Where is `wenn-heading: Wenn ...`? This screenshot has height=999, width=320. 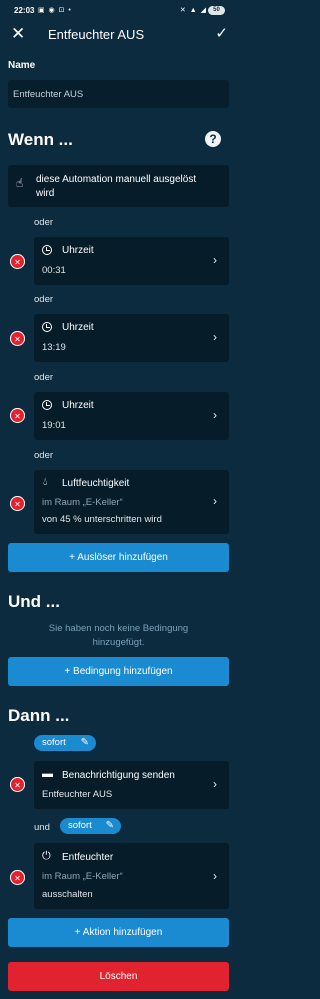
wenn-heading: Wenn ... is located at coordinates (40, 139).